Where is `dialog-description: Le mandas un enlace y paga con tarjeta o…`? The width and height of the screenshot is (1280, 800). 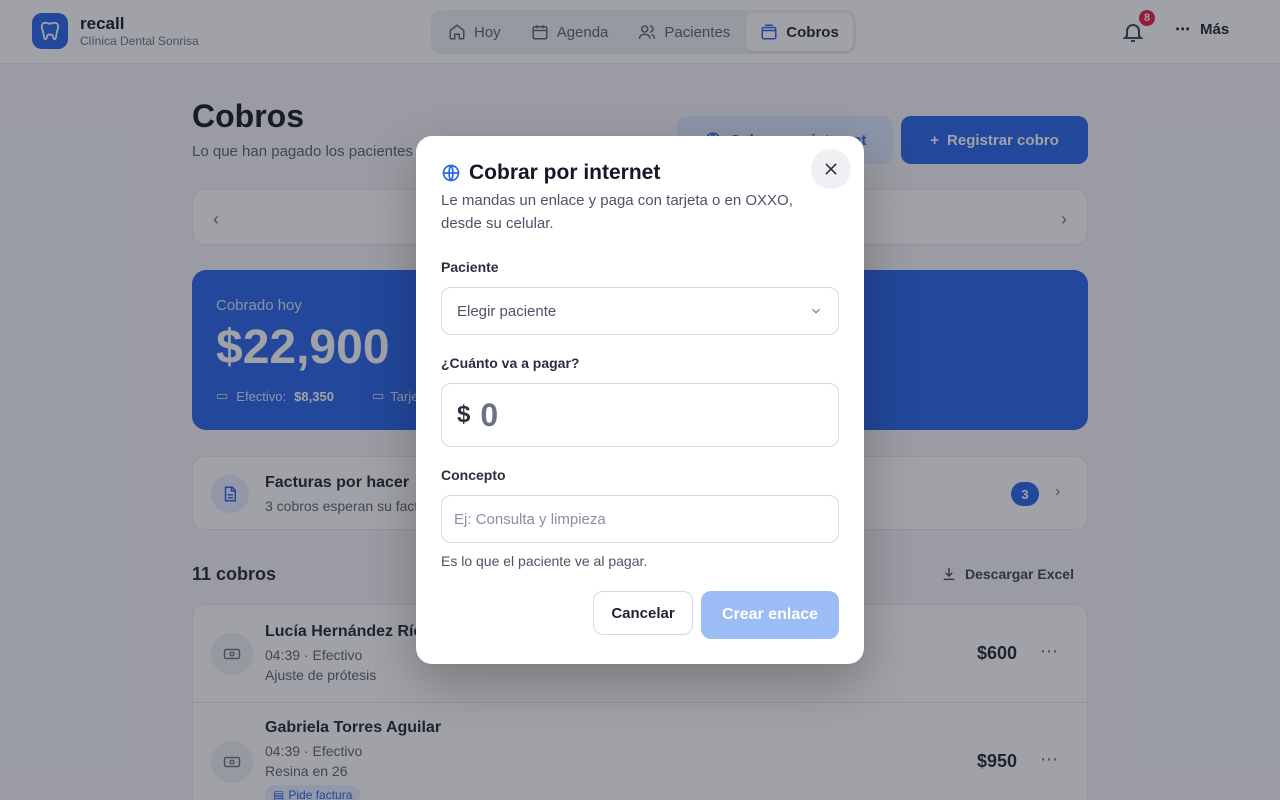
dialog-description: Le mandas un enlace y paga con tarjeta o… is located at coordinates (617, 212).